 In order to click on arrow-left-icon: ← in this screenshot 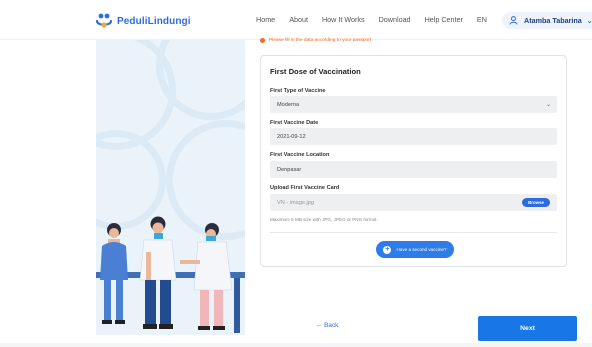, I will do `click(319, 325)`.